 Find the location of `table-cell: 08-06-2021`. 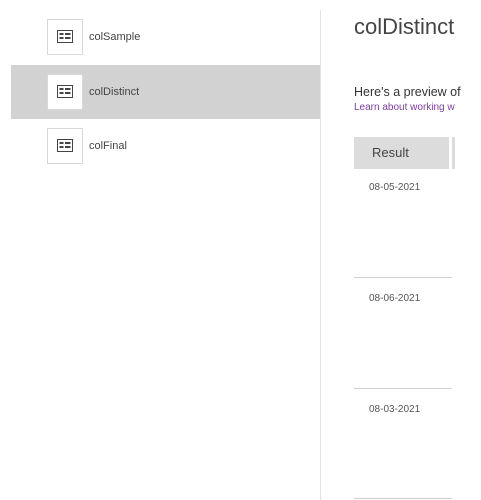

table-cell: 08-06-2021 is located at coordinates (395, 298).